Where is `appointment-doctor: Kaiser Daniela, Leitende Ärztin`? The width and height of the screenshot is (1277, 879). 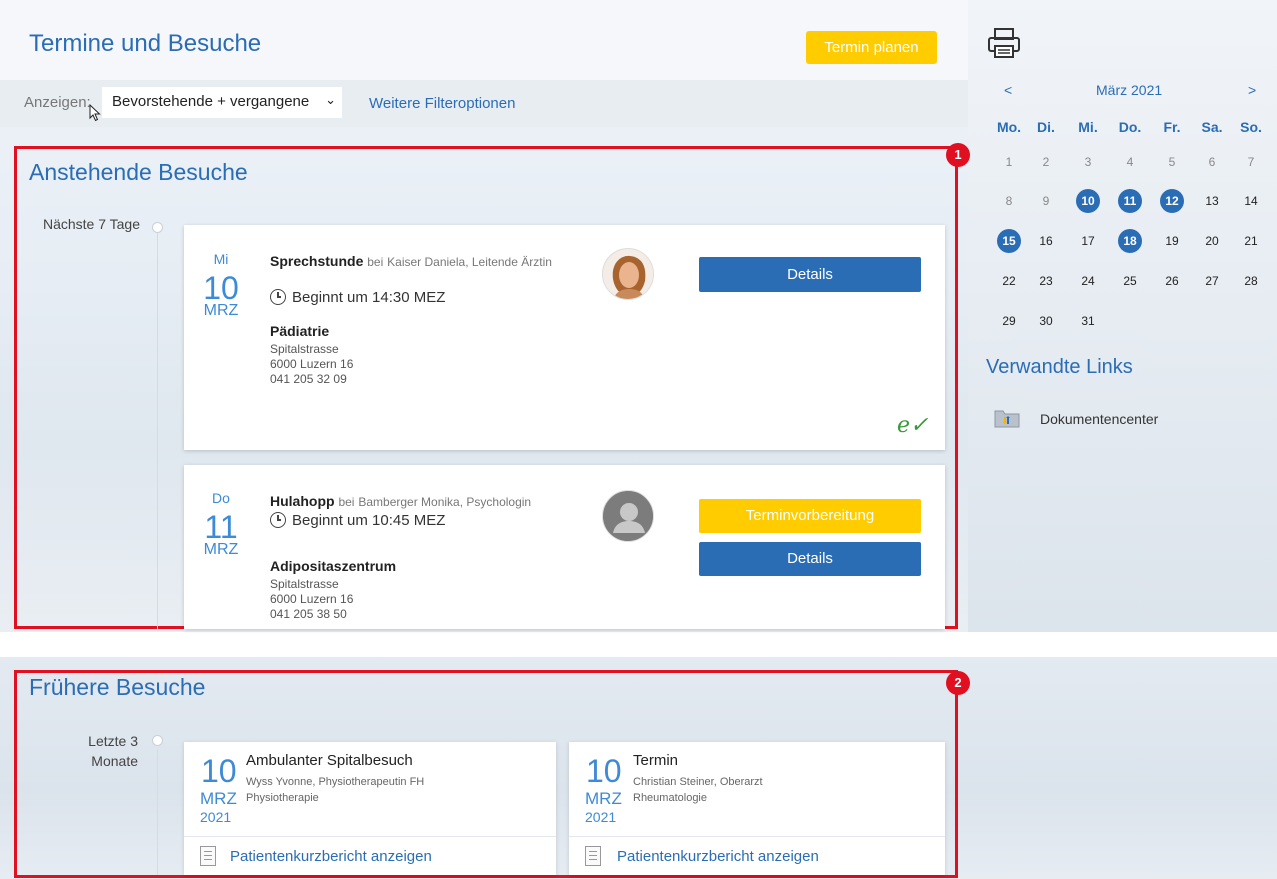
appointment-doctor: Kaiser Daniela, Leitende Ärztin is located at coordinates (469, 262).